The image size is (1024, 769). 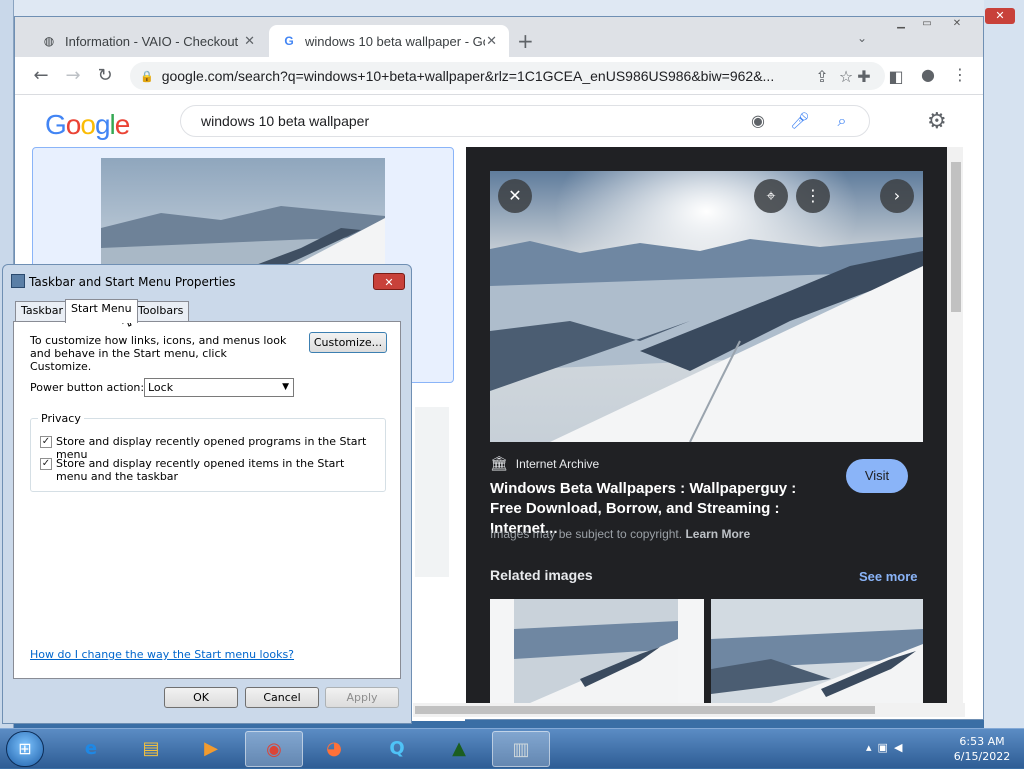 I want to click on more-menu-icon: ⋮, so click(x=960, y=74).